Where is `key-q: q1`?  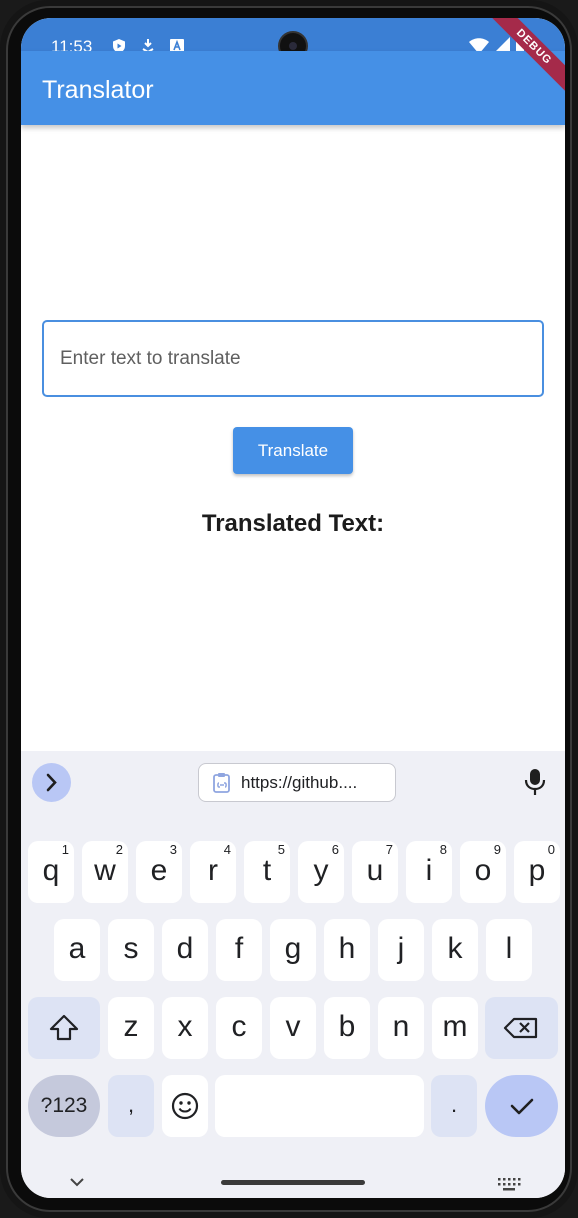
key-q: q1 is located at coordinates (51, 872).